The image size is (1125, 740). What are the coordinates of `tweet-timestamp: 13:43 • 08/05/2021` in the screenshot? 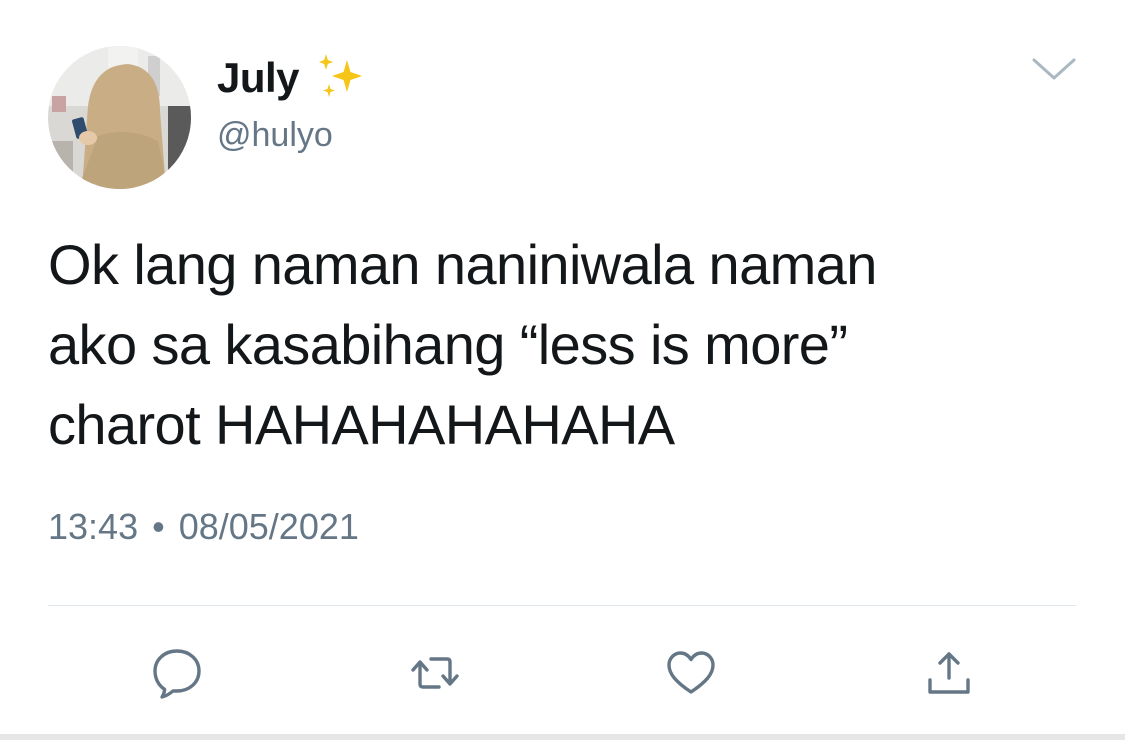 It's located at (203, 527).